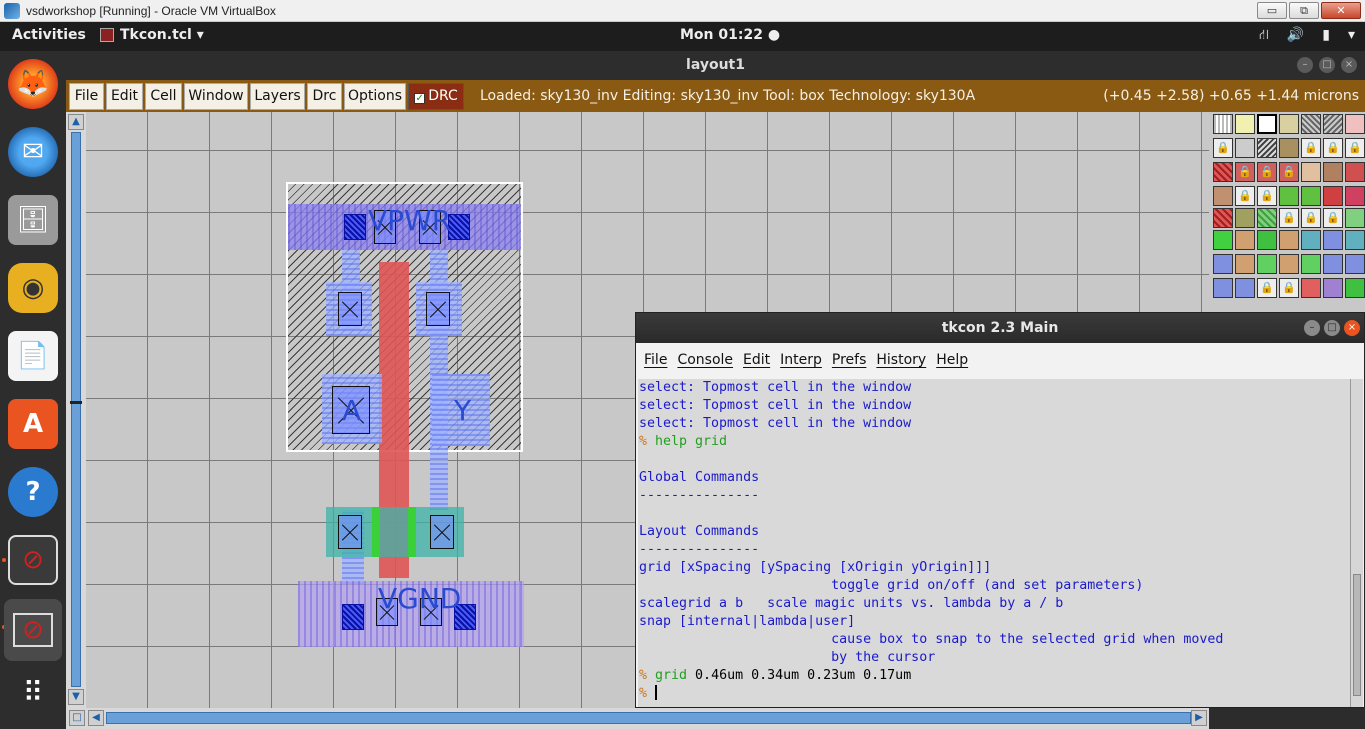  What do you see at coordinates (1272, 10) in the screenshot?
I see `vbox-minimize-button: ▭` at bounding box center [1272, 10].